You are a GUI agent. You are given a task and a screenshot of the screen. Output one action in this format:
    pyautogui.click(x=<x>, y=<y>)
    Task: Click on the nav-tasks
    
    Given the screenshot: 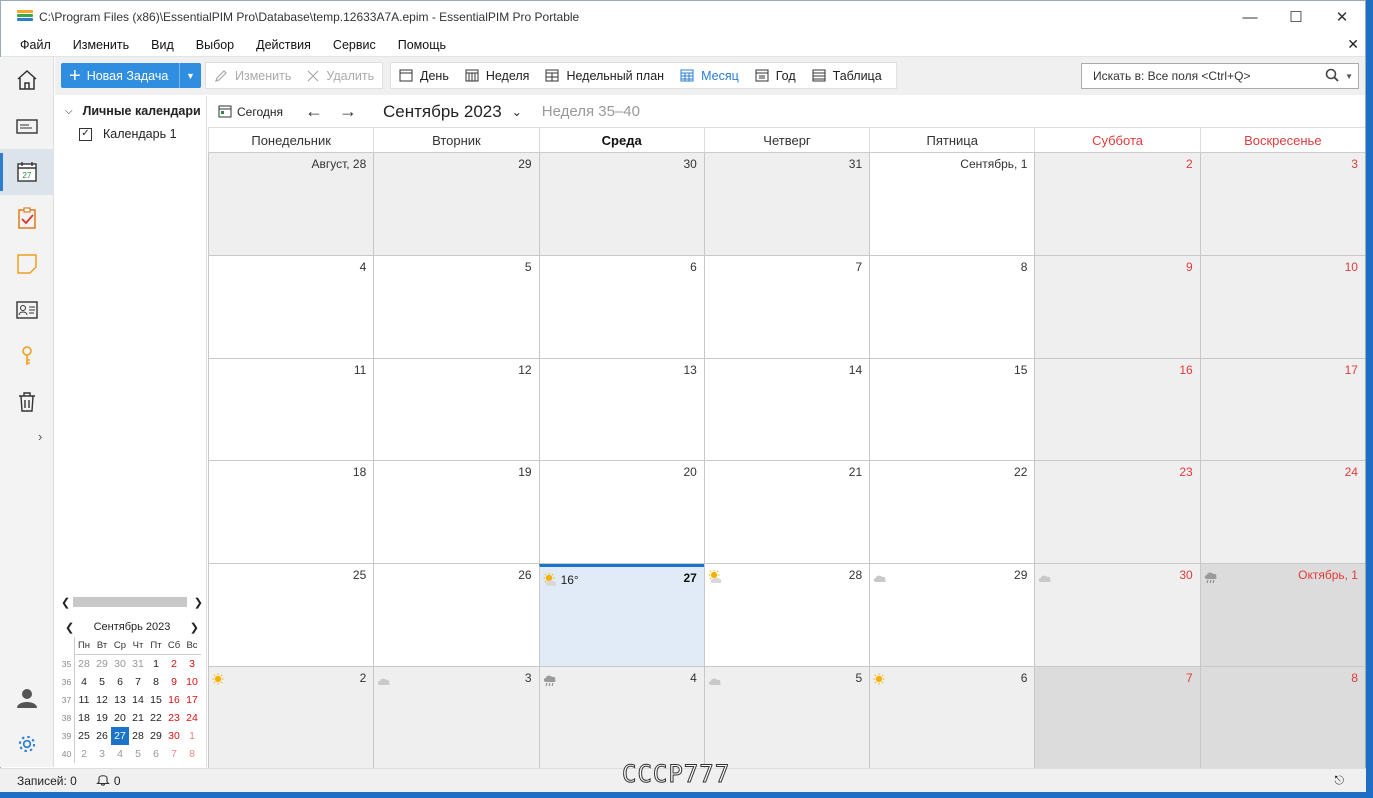 What is the action you would take?
    pyautogui.click(x=27, y=218)
    